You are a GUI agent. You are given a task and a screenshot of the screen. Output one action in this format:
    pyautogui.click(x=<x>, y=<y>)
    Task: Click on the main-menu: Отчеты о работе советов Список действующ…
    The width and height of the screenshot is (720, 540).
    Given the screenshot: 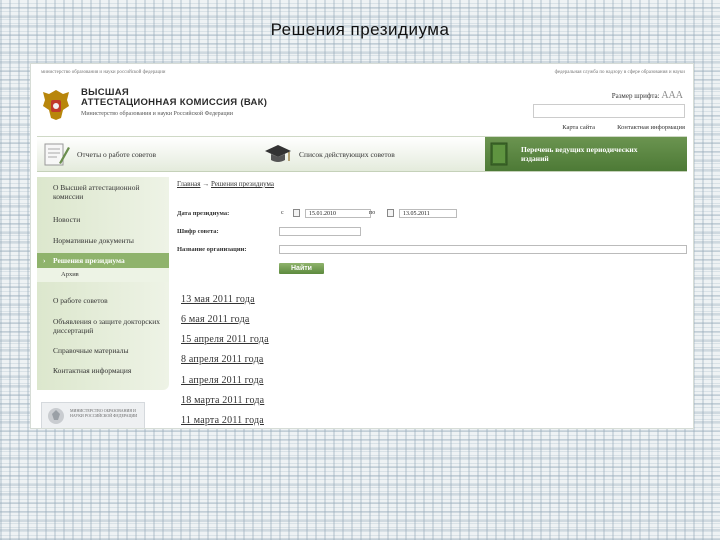 What is the action you would take?
    pyautogui.click(x=362, y=154)
    